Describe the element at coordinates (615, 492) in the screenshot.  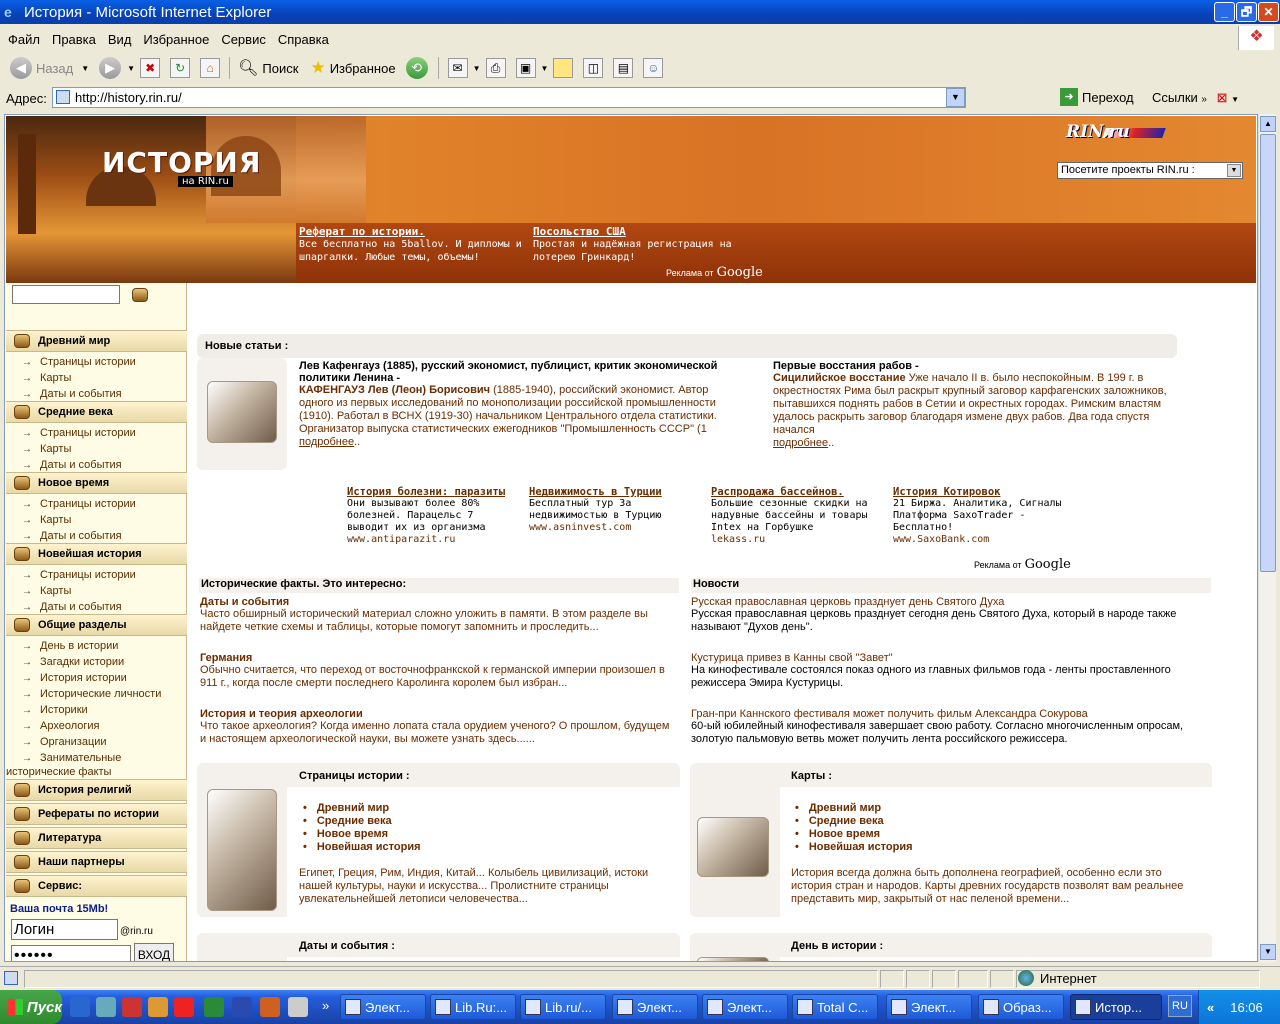
I see `ad-title: Недвижимость в Турции` at that location.